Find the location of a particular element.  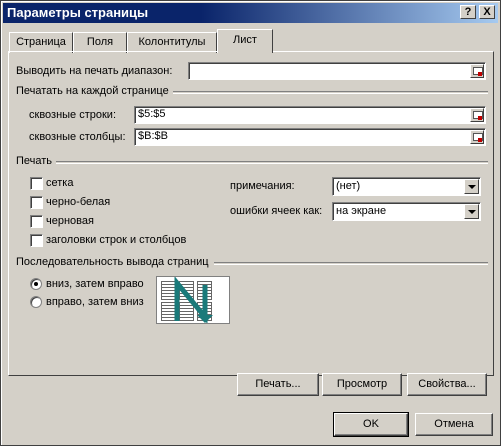

tab-page: Страница is located at coordinates (41, 42).